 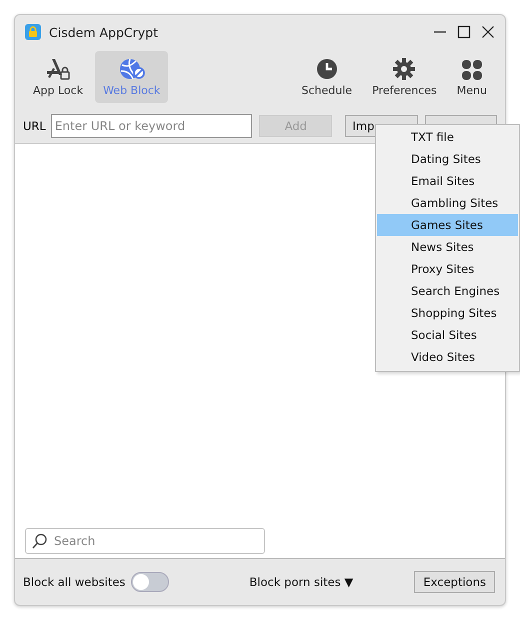 What do you see at coordinates (34, 126) in the screenshot?
I see `url-label: URL` at bounding box center [34, 126].